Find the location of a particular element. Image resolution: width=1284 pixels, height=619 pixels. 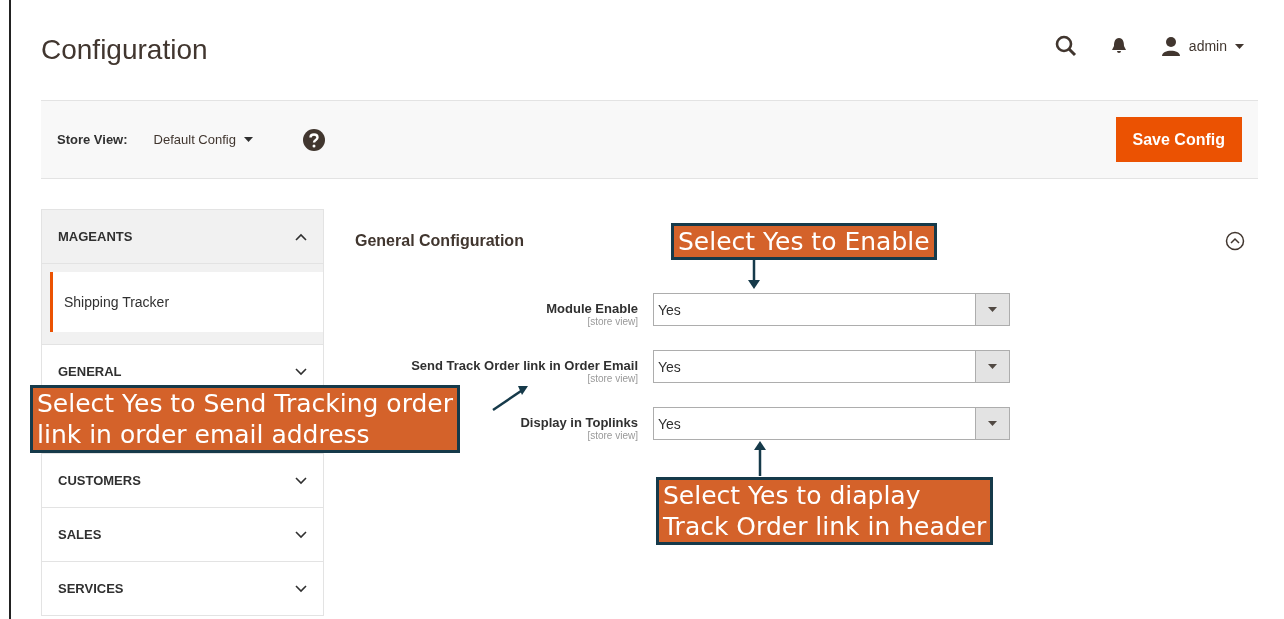

store-view-label: Store View: is located at coordinates (92, 139).